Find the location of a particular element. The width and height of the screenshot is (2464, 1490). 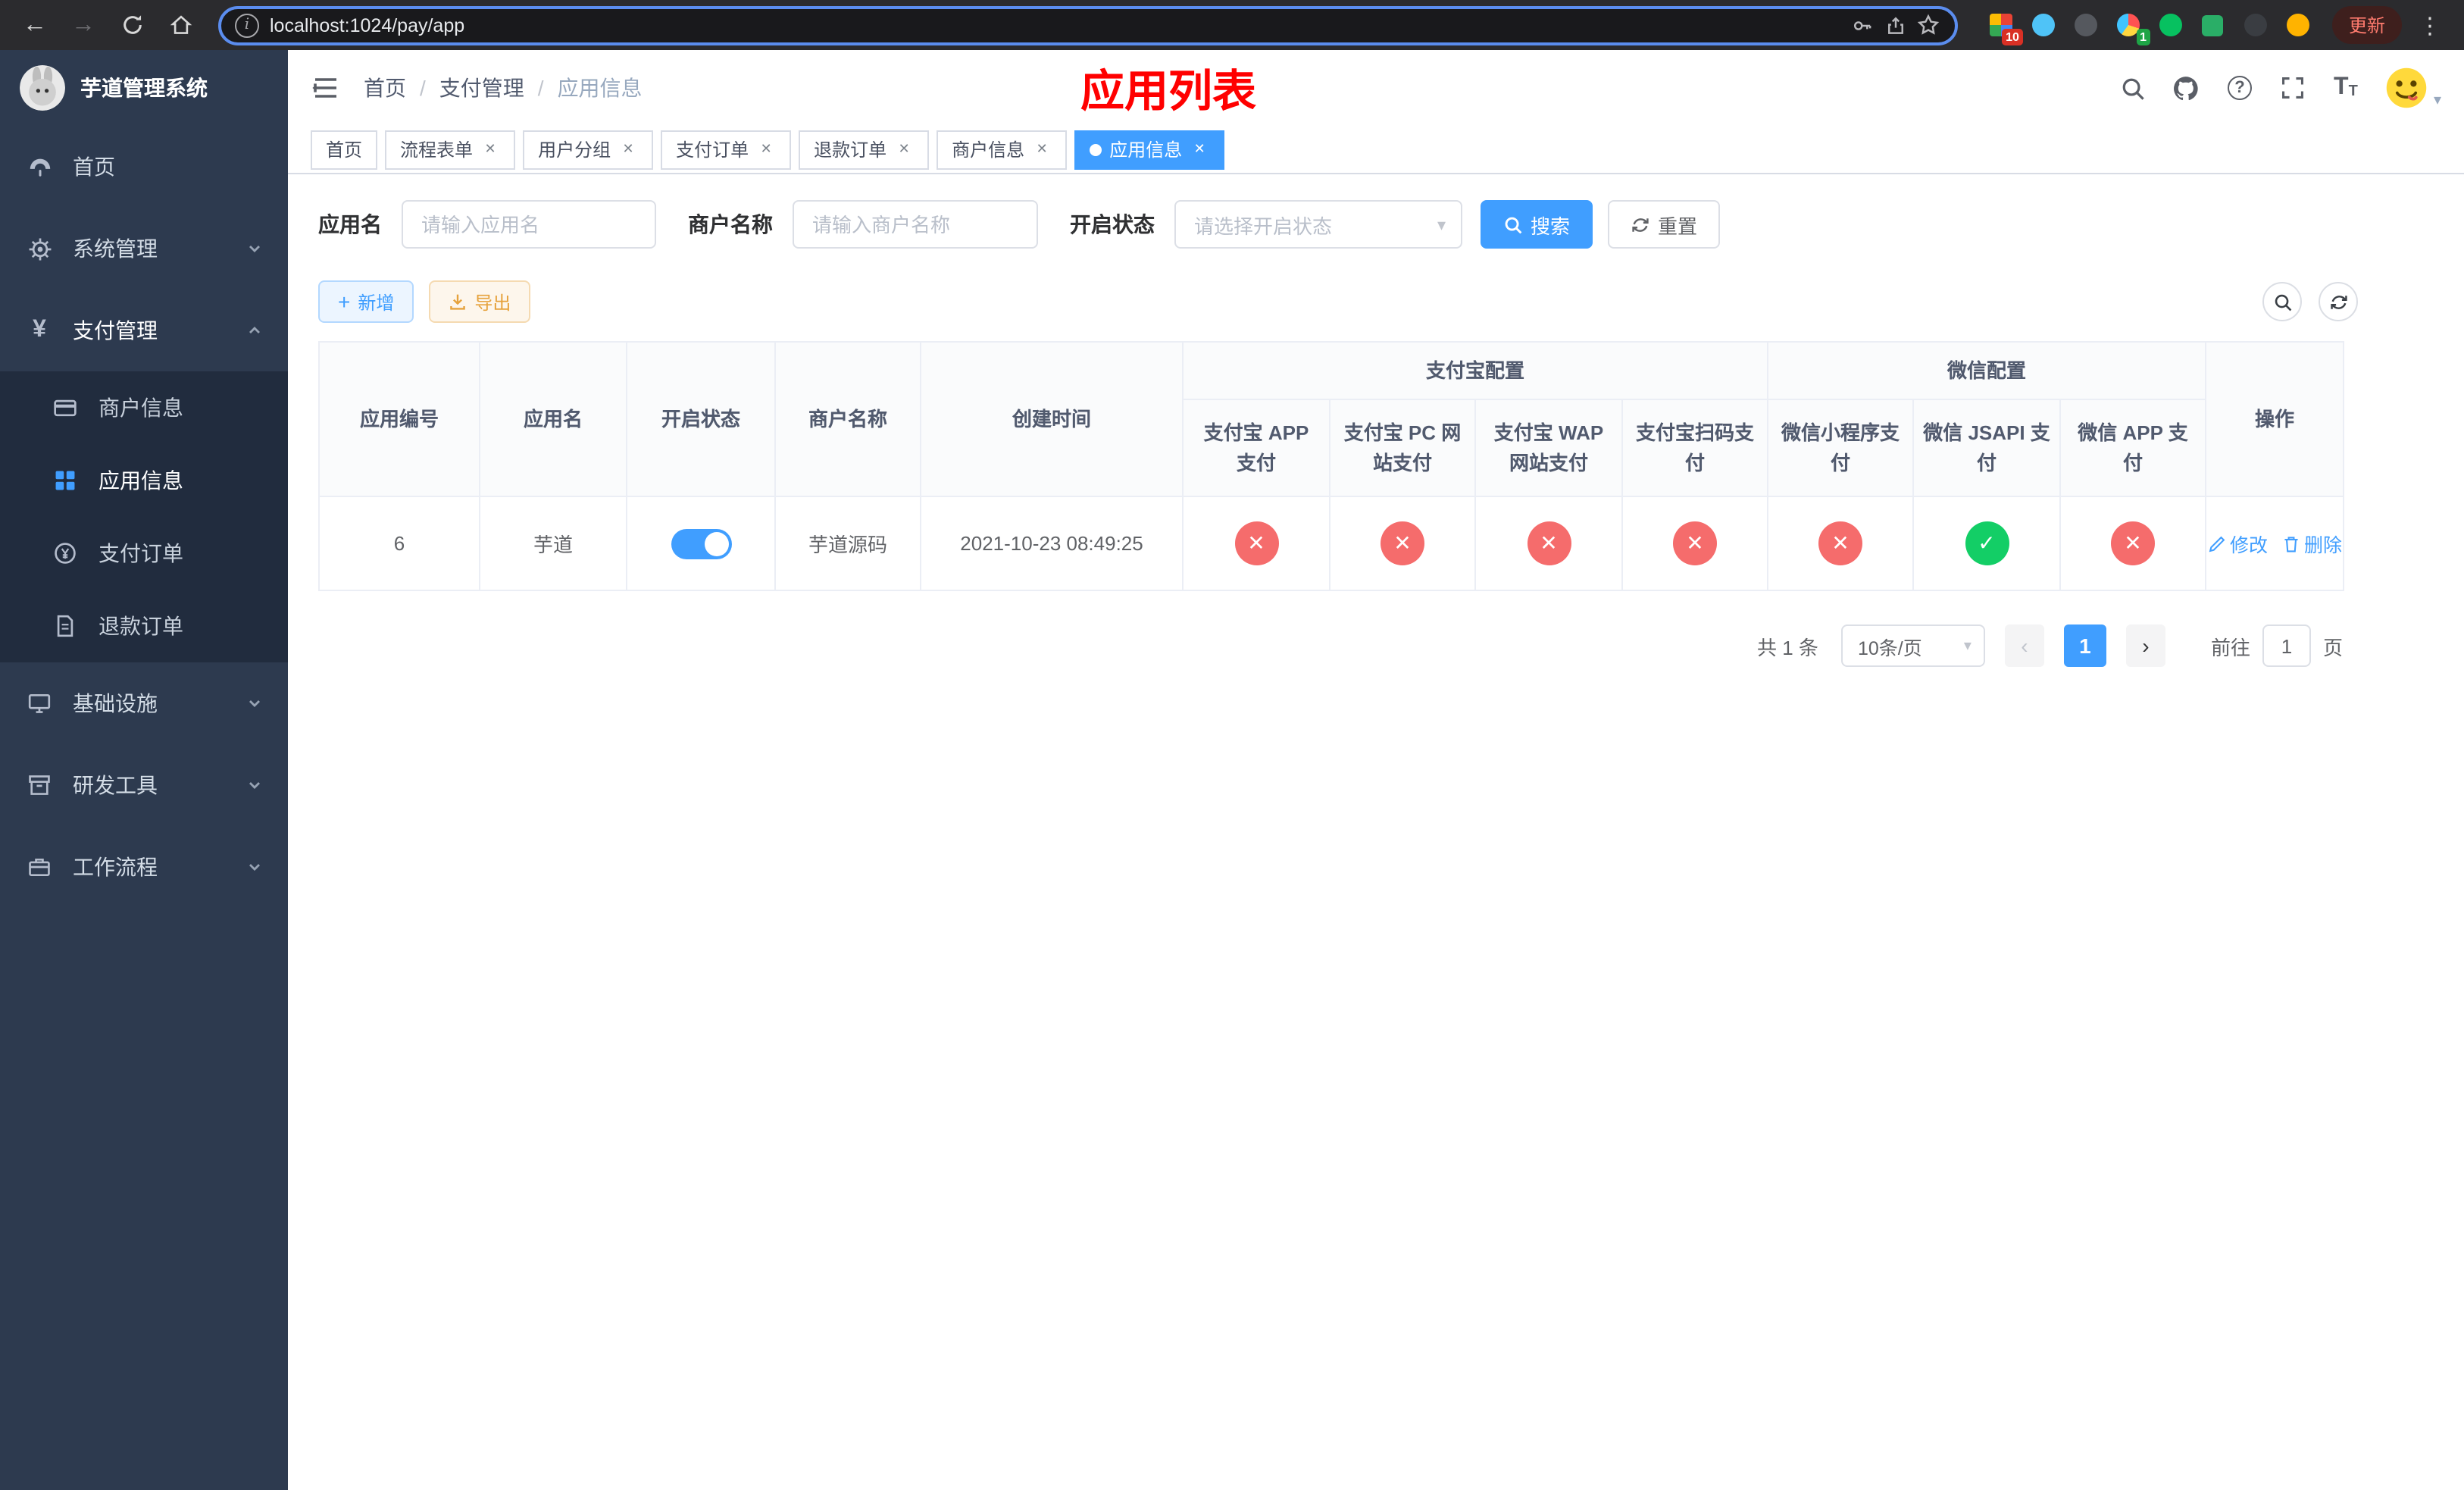

help-icon: ? is located at coordinates (2240, 88).